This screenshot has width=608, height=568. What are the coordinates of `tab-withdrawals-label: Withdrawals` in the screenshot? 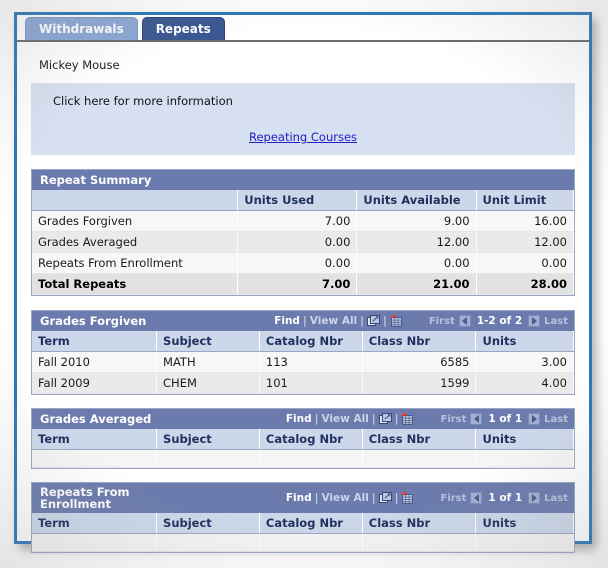 It's located at (81, 29).